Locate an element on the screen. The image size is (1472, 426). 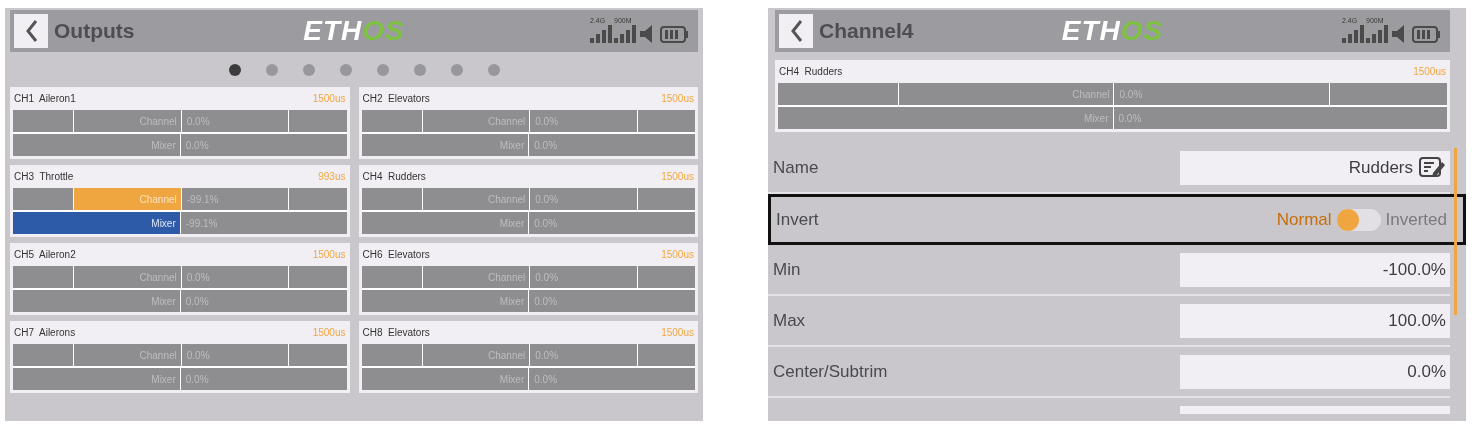
input-field: 100.0% is located at coordinates (1315, 320).